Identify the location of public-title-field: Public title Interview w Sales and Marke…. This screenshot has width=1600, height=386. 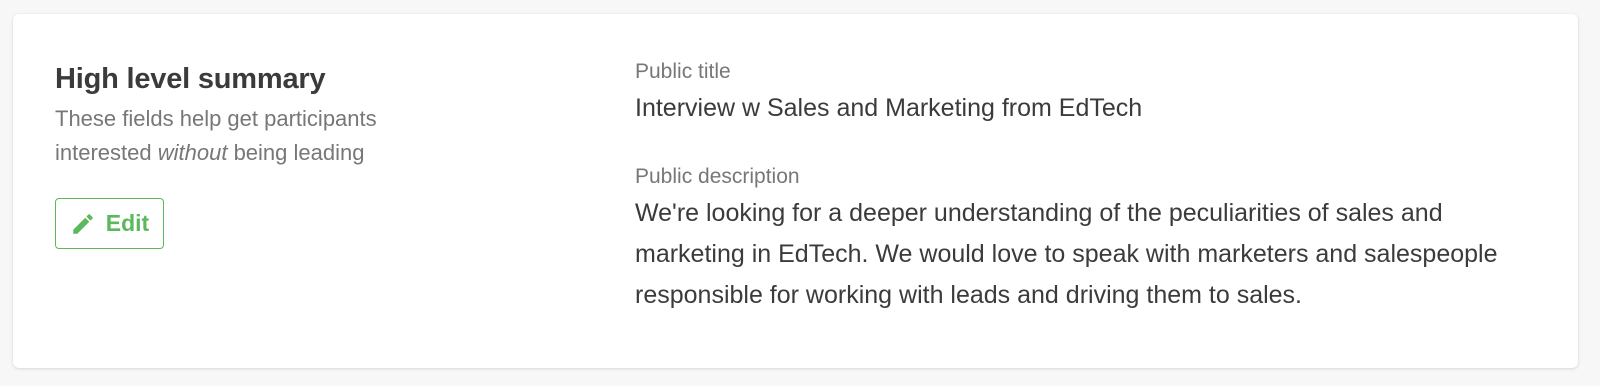
(1085, 93).